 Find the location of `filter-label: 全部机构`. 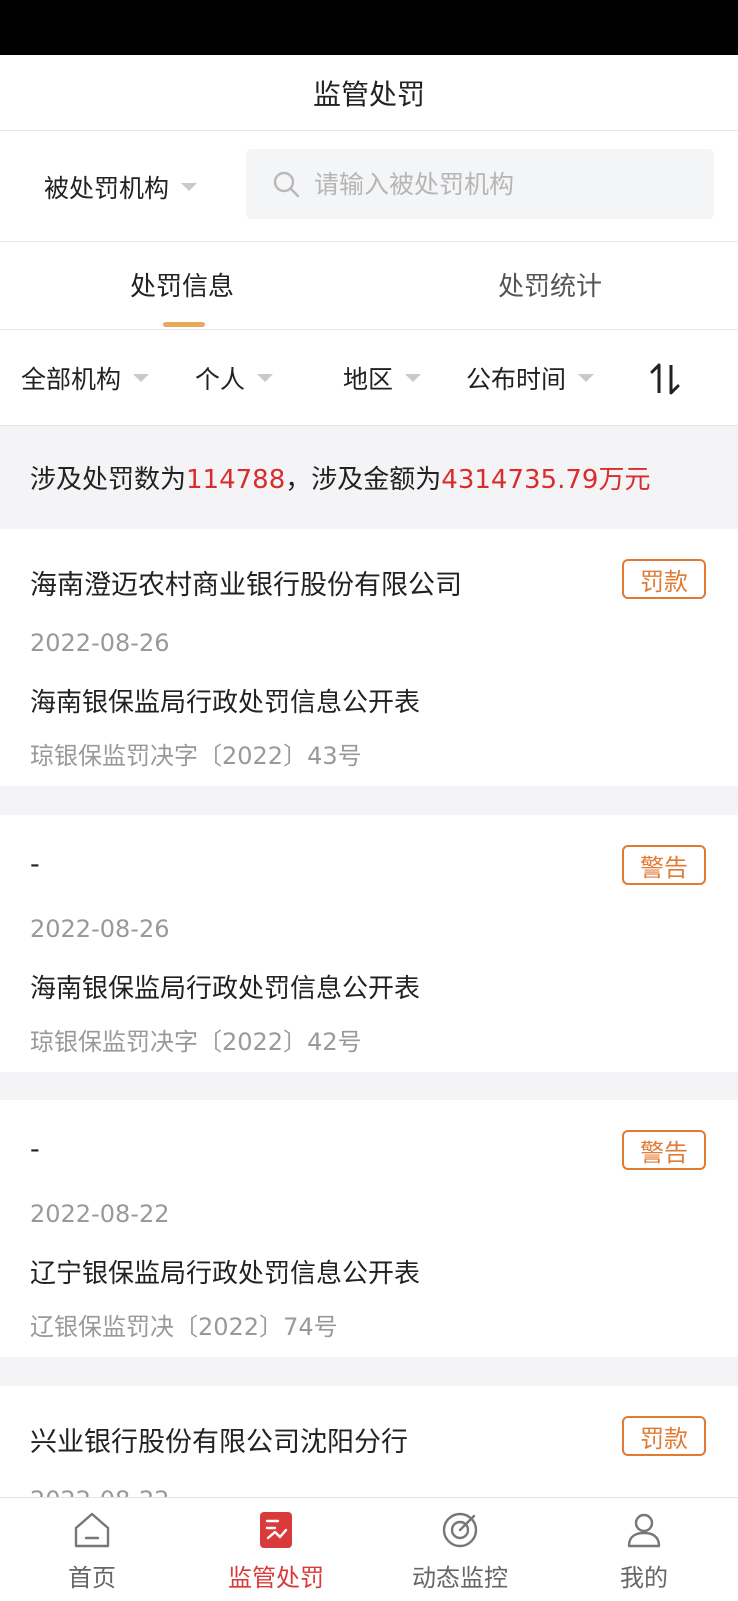

filter-label: 全部机构 is located at coordinates (71, 379).